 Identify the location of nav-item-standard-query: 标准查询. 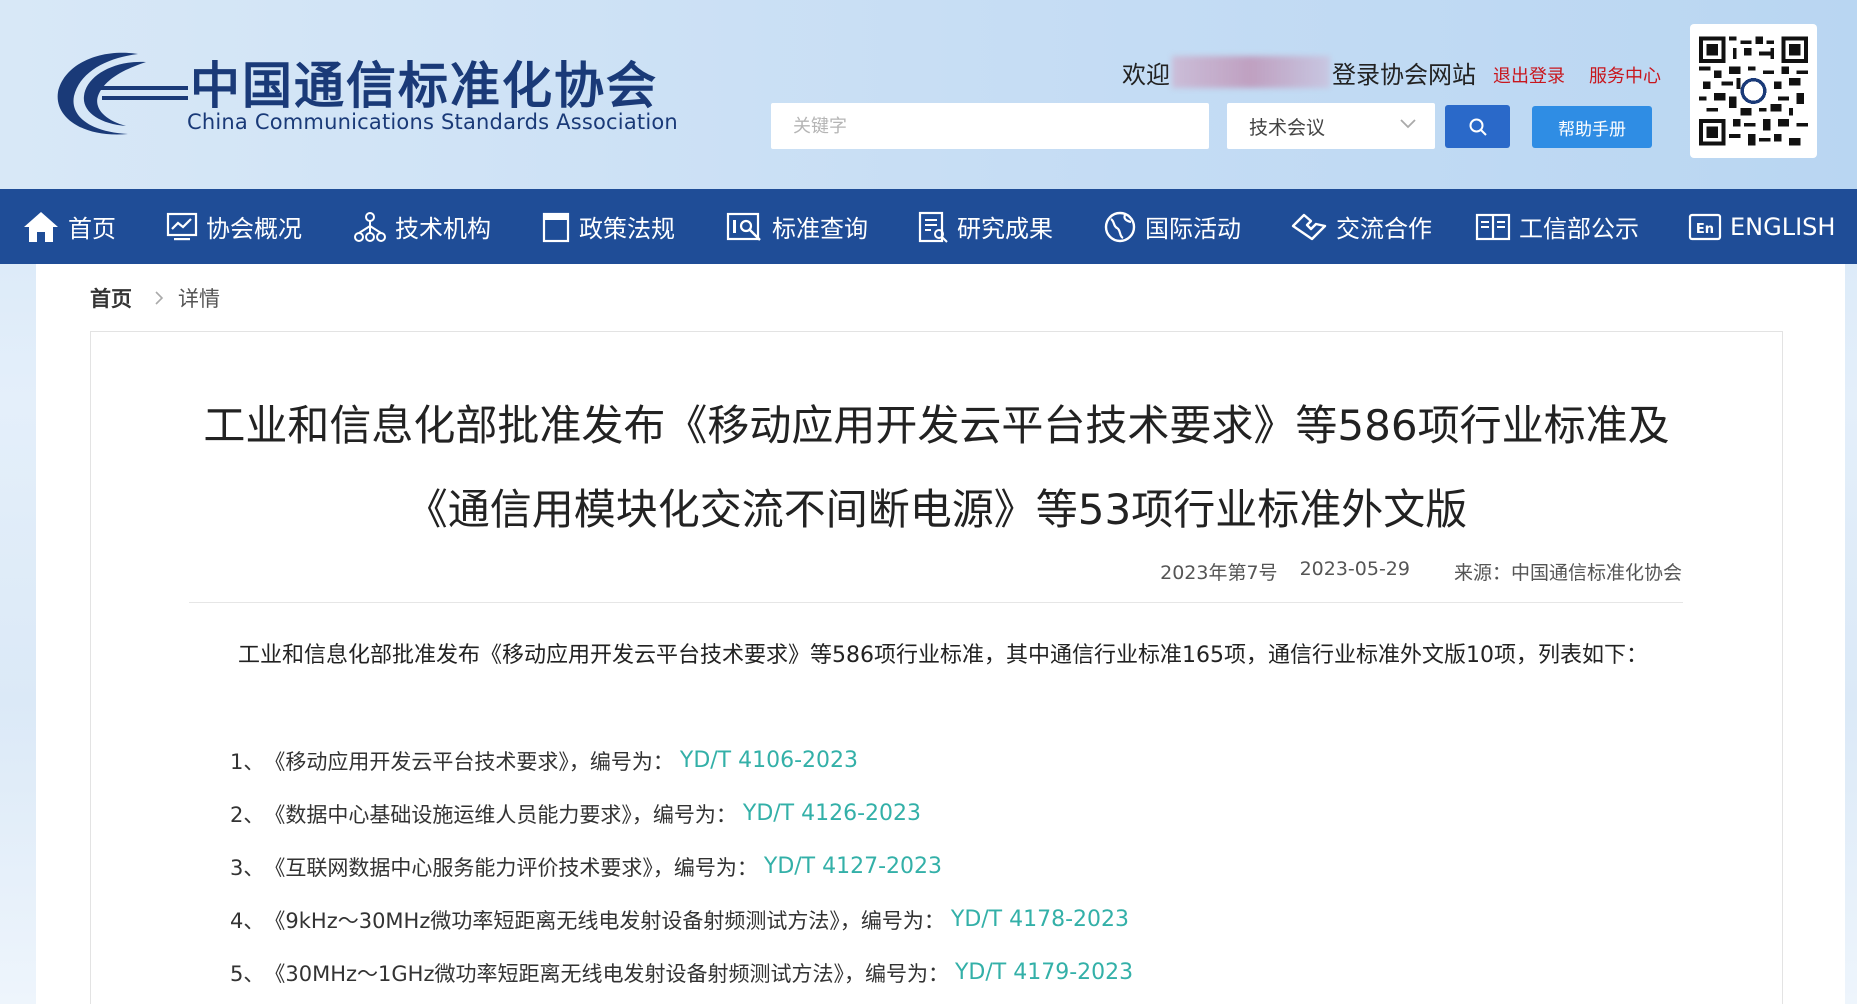
(797, 226).